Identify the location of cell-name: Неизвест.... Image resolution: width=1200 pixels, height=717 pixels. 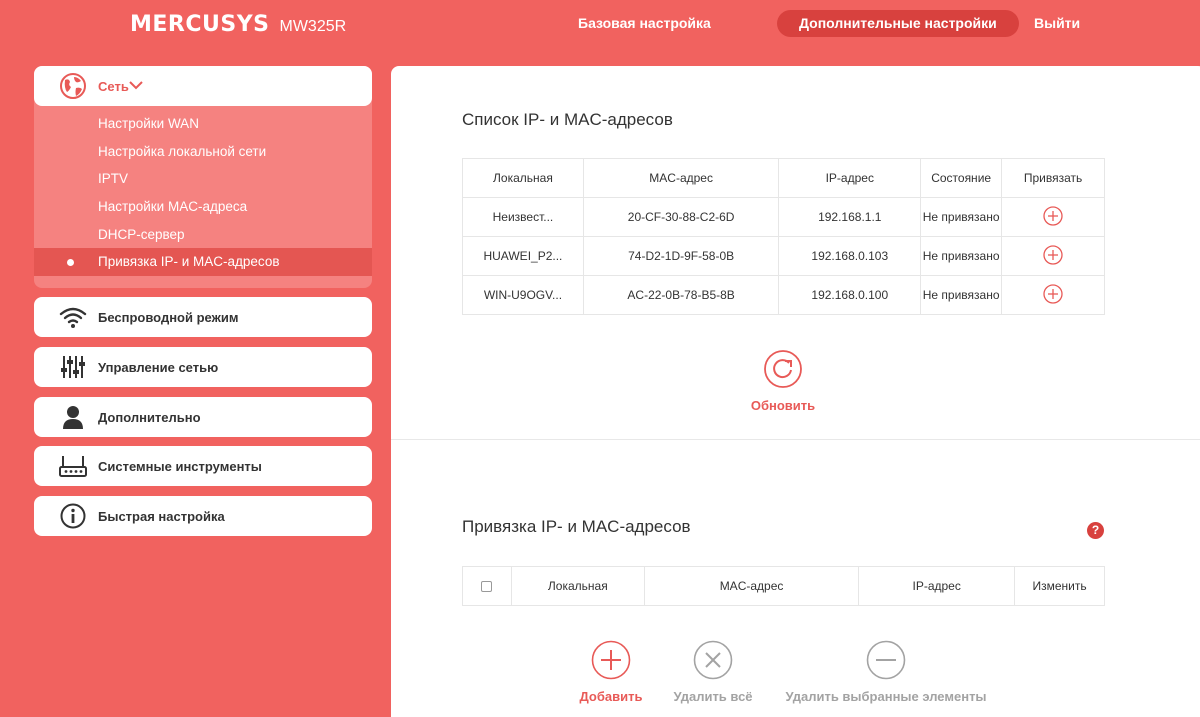
(523, 217).